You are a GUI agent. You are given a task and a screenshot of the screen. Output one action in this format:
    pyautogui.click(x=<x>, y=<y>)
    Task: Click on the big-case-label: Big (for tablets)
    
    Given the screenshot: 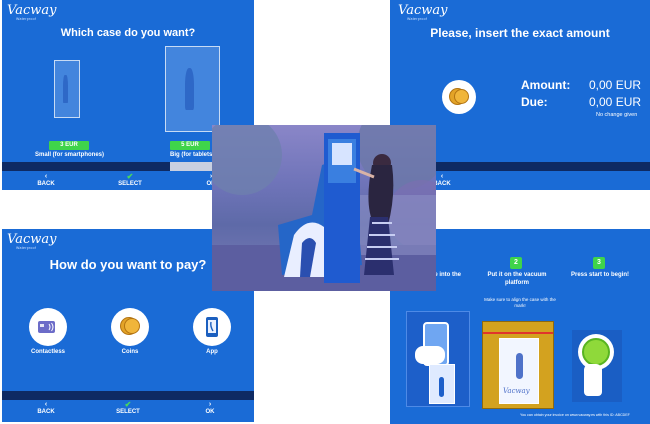 What is the action you would take?
    pyautogui.click(x=192, y=155)
    